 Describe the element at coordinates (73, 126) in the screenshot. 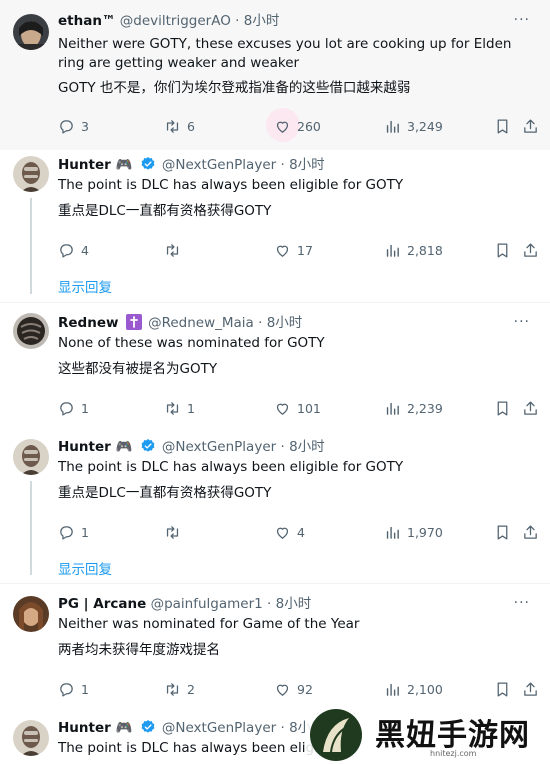

I see `reply-button: 3` at that location.